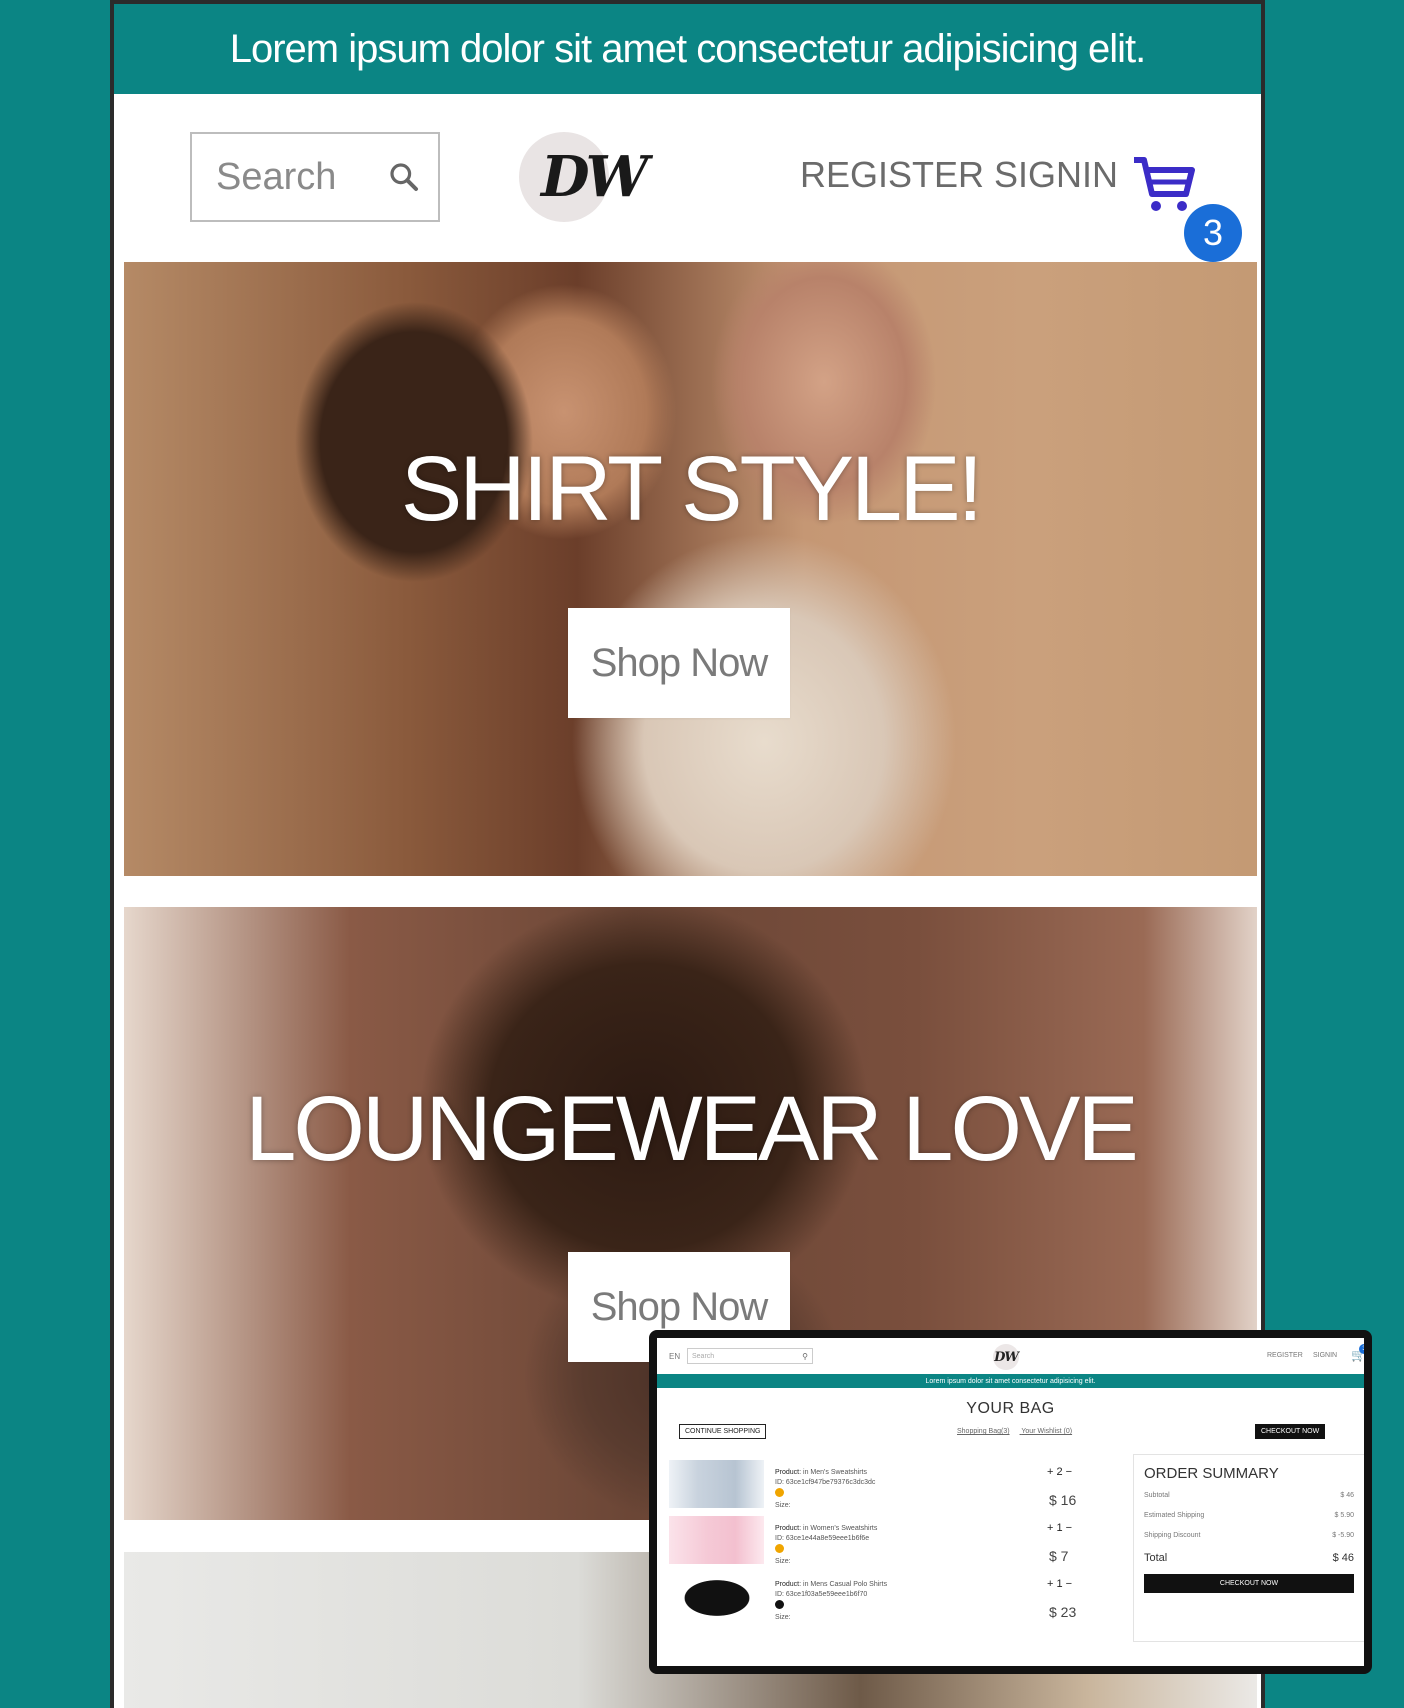  Describe the element at coordinates (1010, 1408) in the screenshot. I see `bag-title: YOUR BAG` at that location.